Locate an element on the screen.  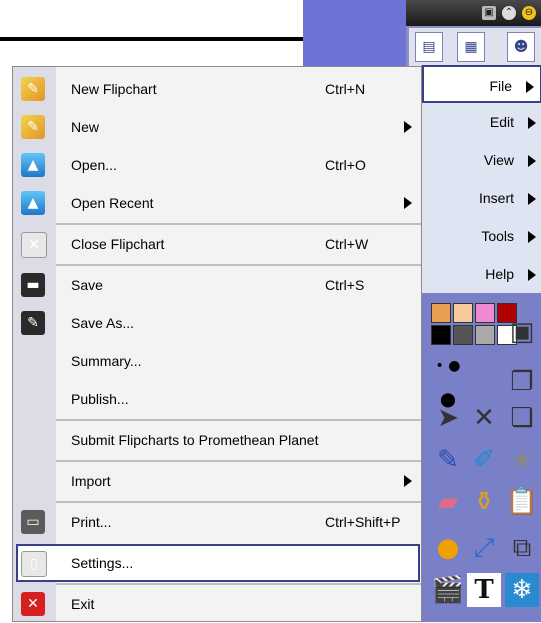
menu-item-exit: ✕ Exit is located at coordinates (217, 604).